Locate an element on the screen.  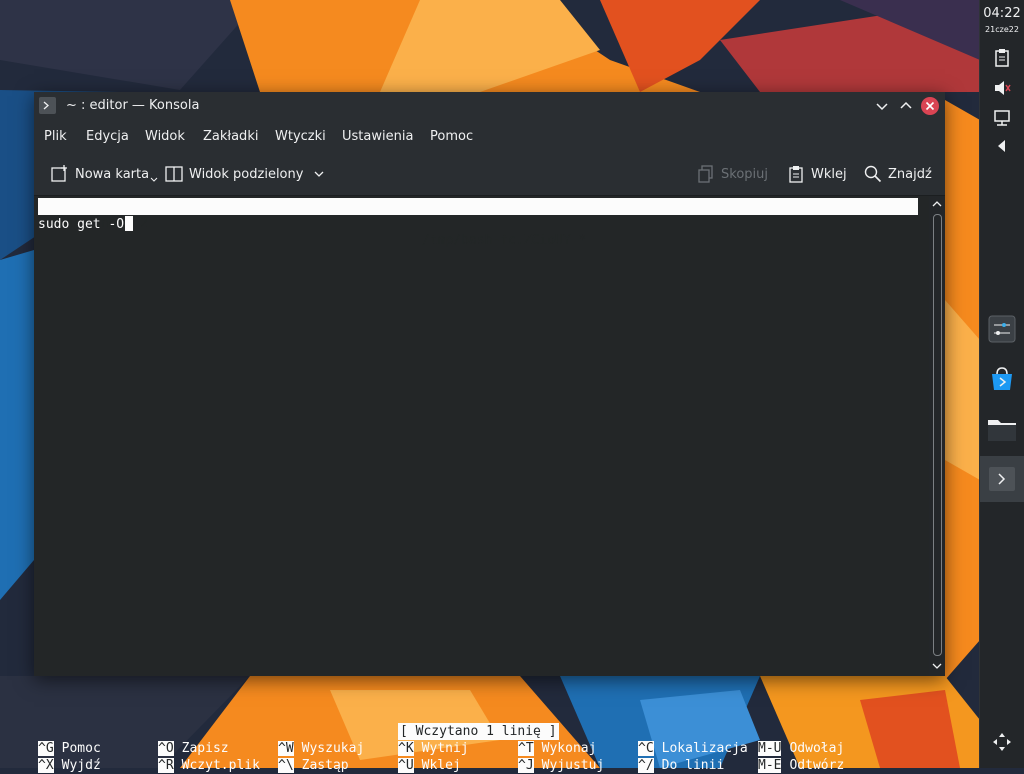
shortcut-exit: ^X Wyjdź is located at coordinates (69, 765).